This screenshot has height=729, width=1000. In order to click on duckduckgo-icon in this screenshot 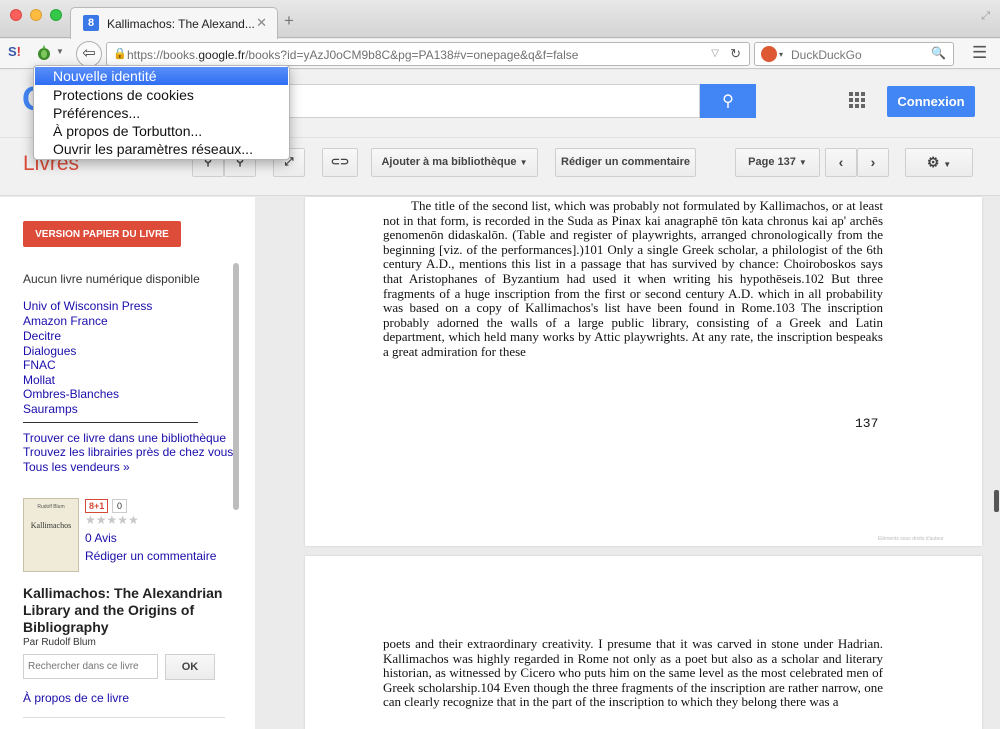, I will do `click(769, 54)`.